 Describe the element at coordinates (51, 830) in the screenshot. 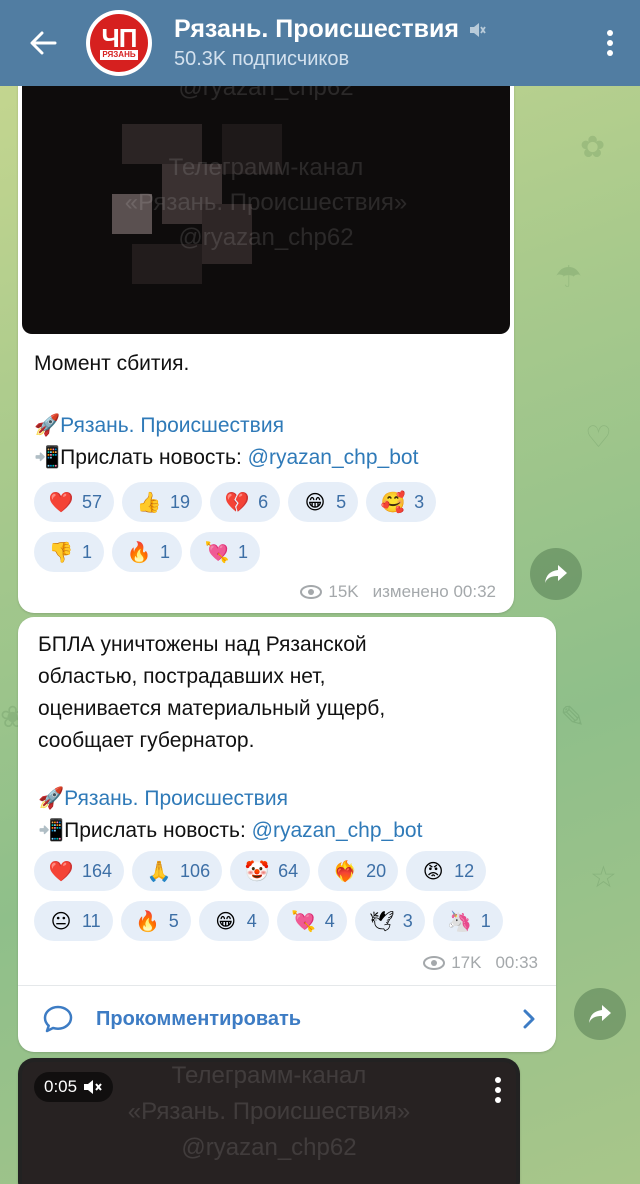

I see `phone-icon: 📲` at that location.